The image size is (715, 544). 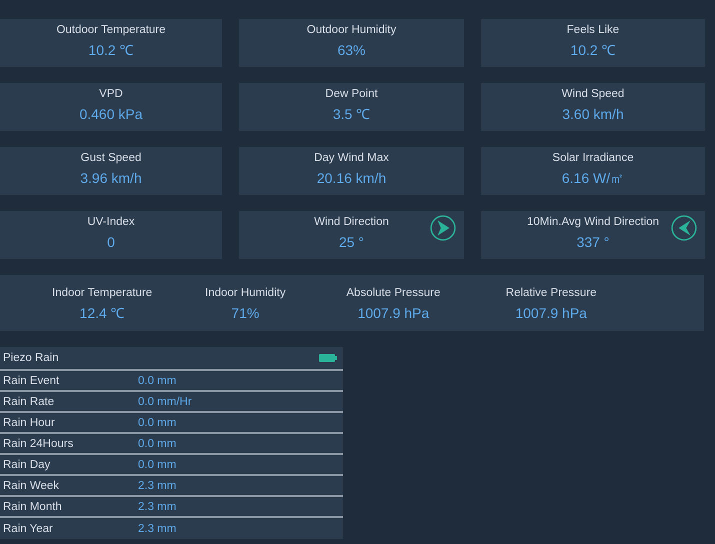 What do you see at coordinates (593, 94) in the screenshot?
I see `metric-label: Wind Speed` at bounding box center [593, 94].